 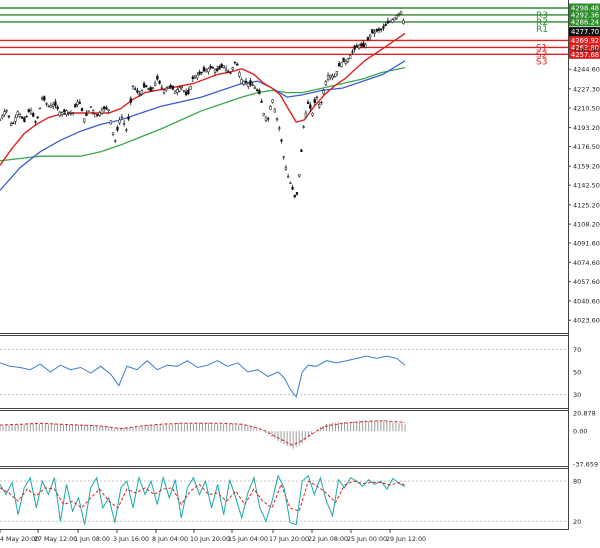 I want to click on x-axis-label: 15 Jun 04:00, so click(x=248, y=539).